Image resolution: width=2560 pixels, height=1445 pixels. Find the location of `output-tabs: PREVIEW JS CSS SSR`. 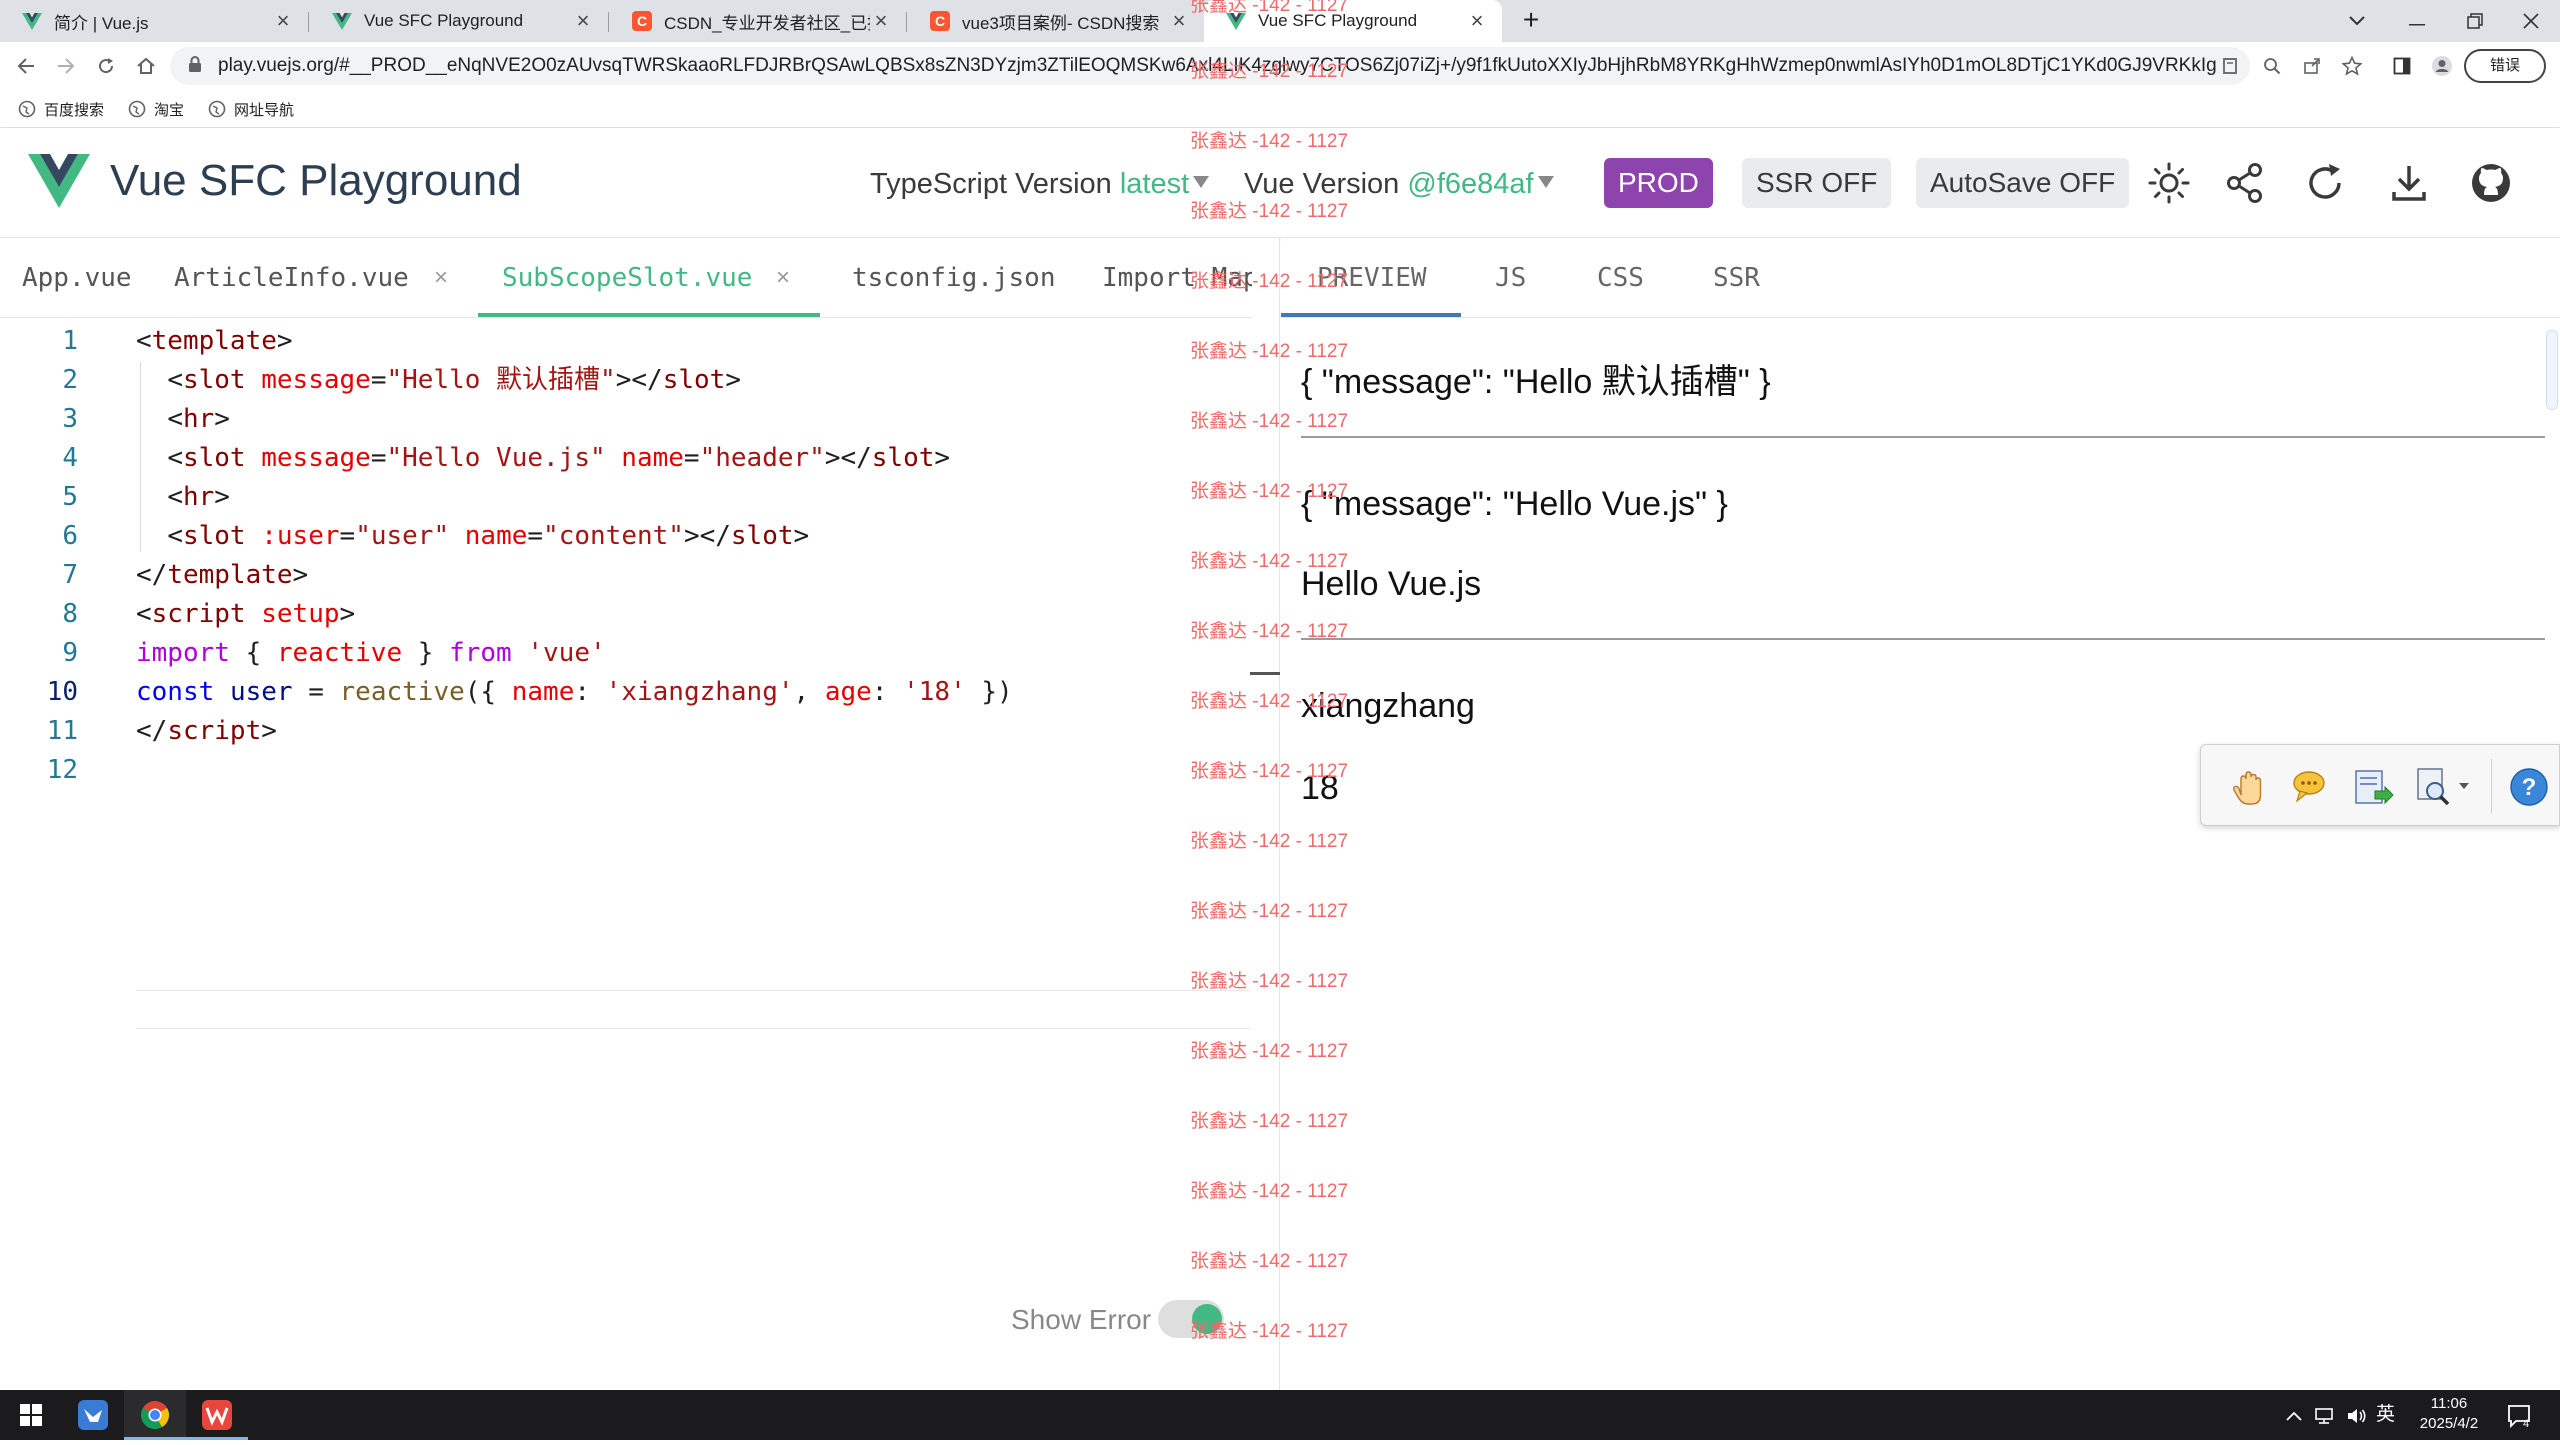

output-tabs: PREVIEW JS CSS SSR is located at coordinates (1920, 278).